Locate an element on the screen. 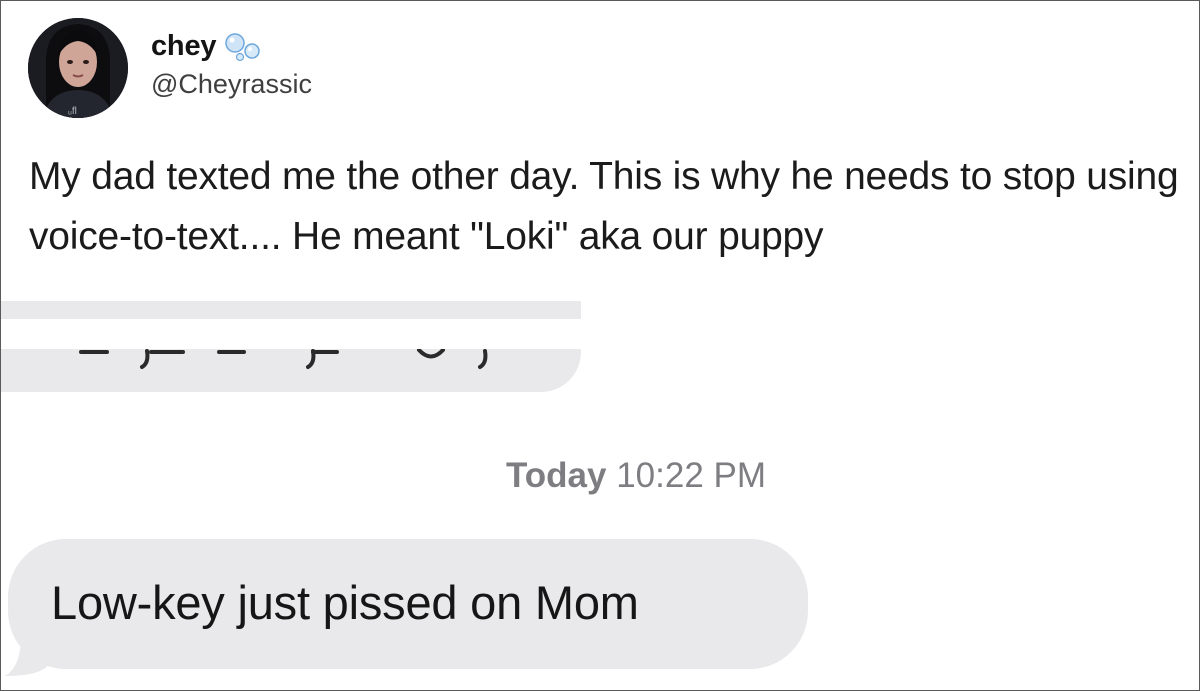 The width and height of the screenshot is (1200, 691). bubbles-icon is located at coordinates (243, 47).